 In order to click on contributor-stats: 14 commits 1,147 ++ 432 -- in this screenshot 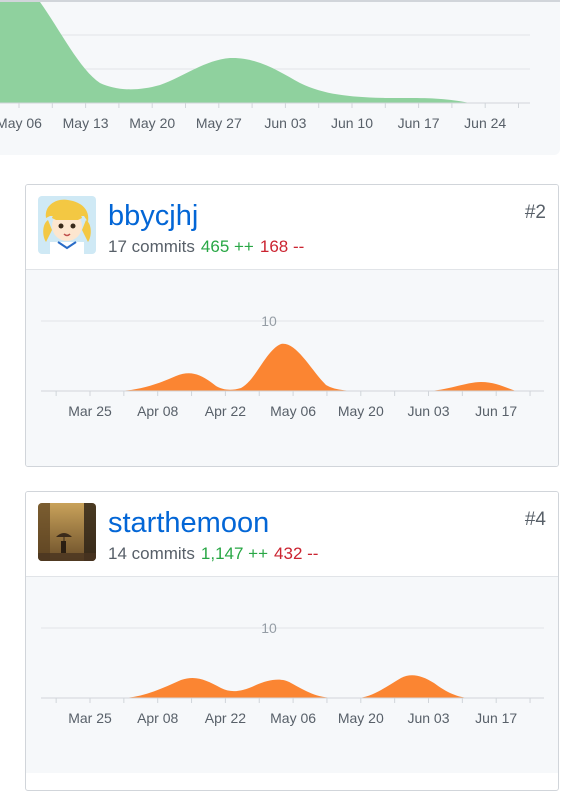, I will do `click(213, 554)`.